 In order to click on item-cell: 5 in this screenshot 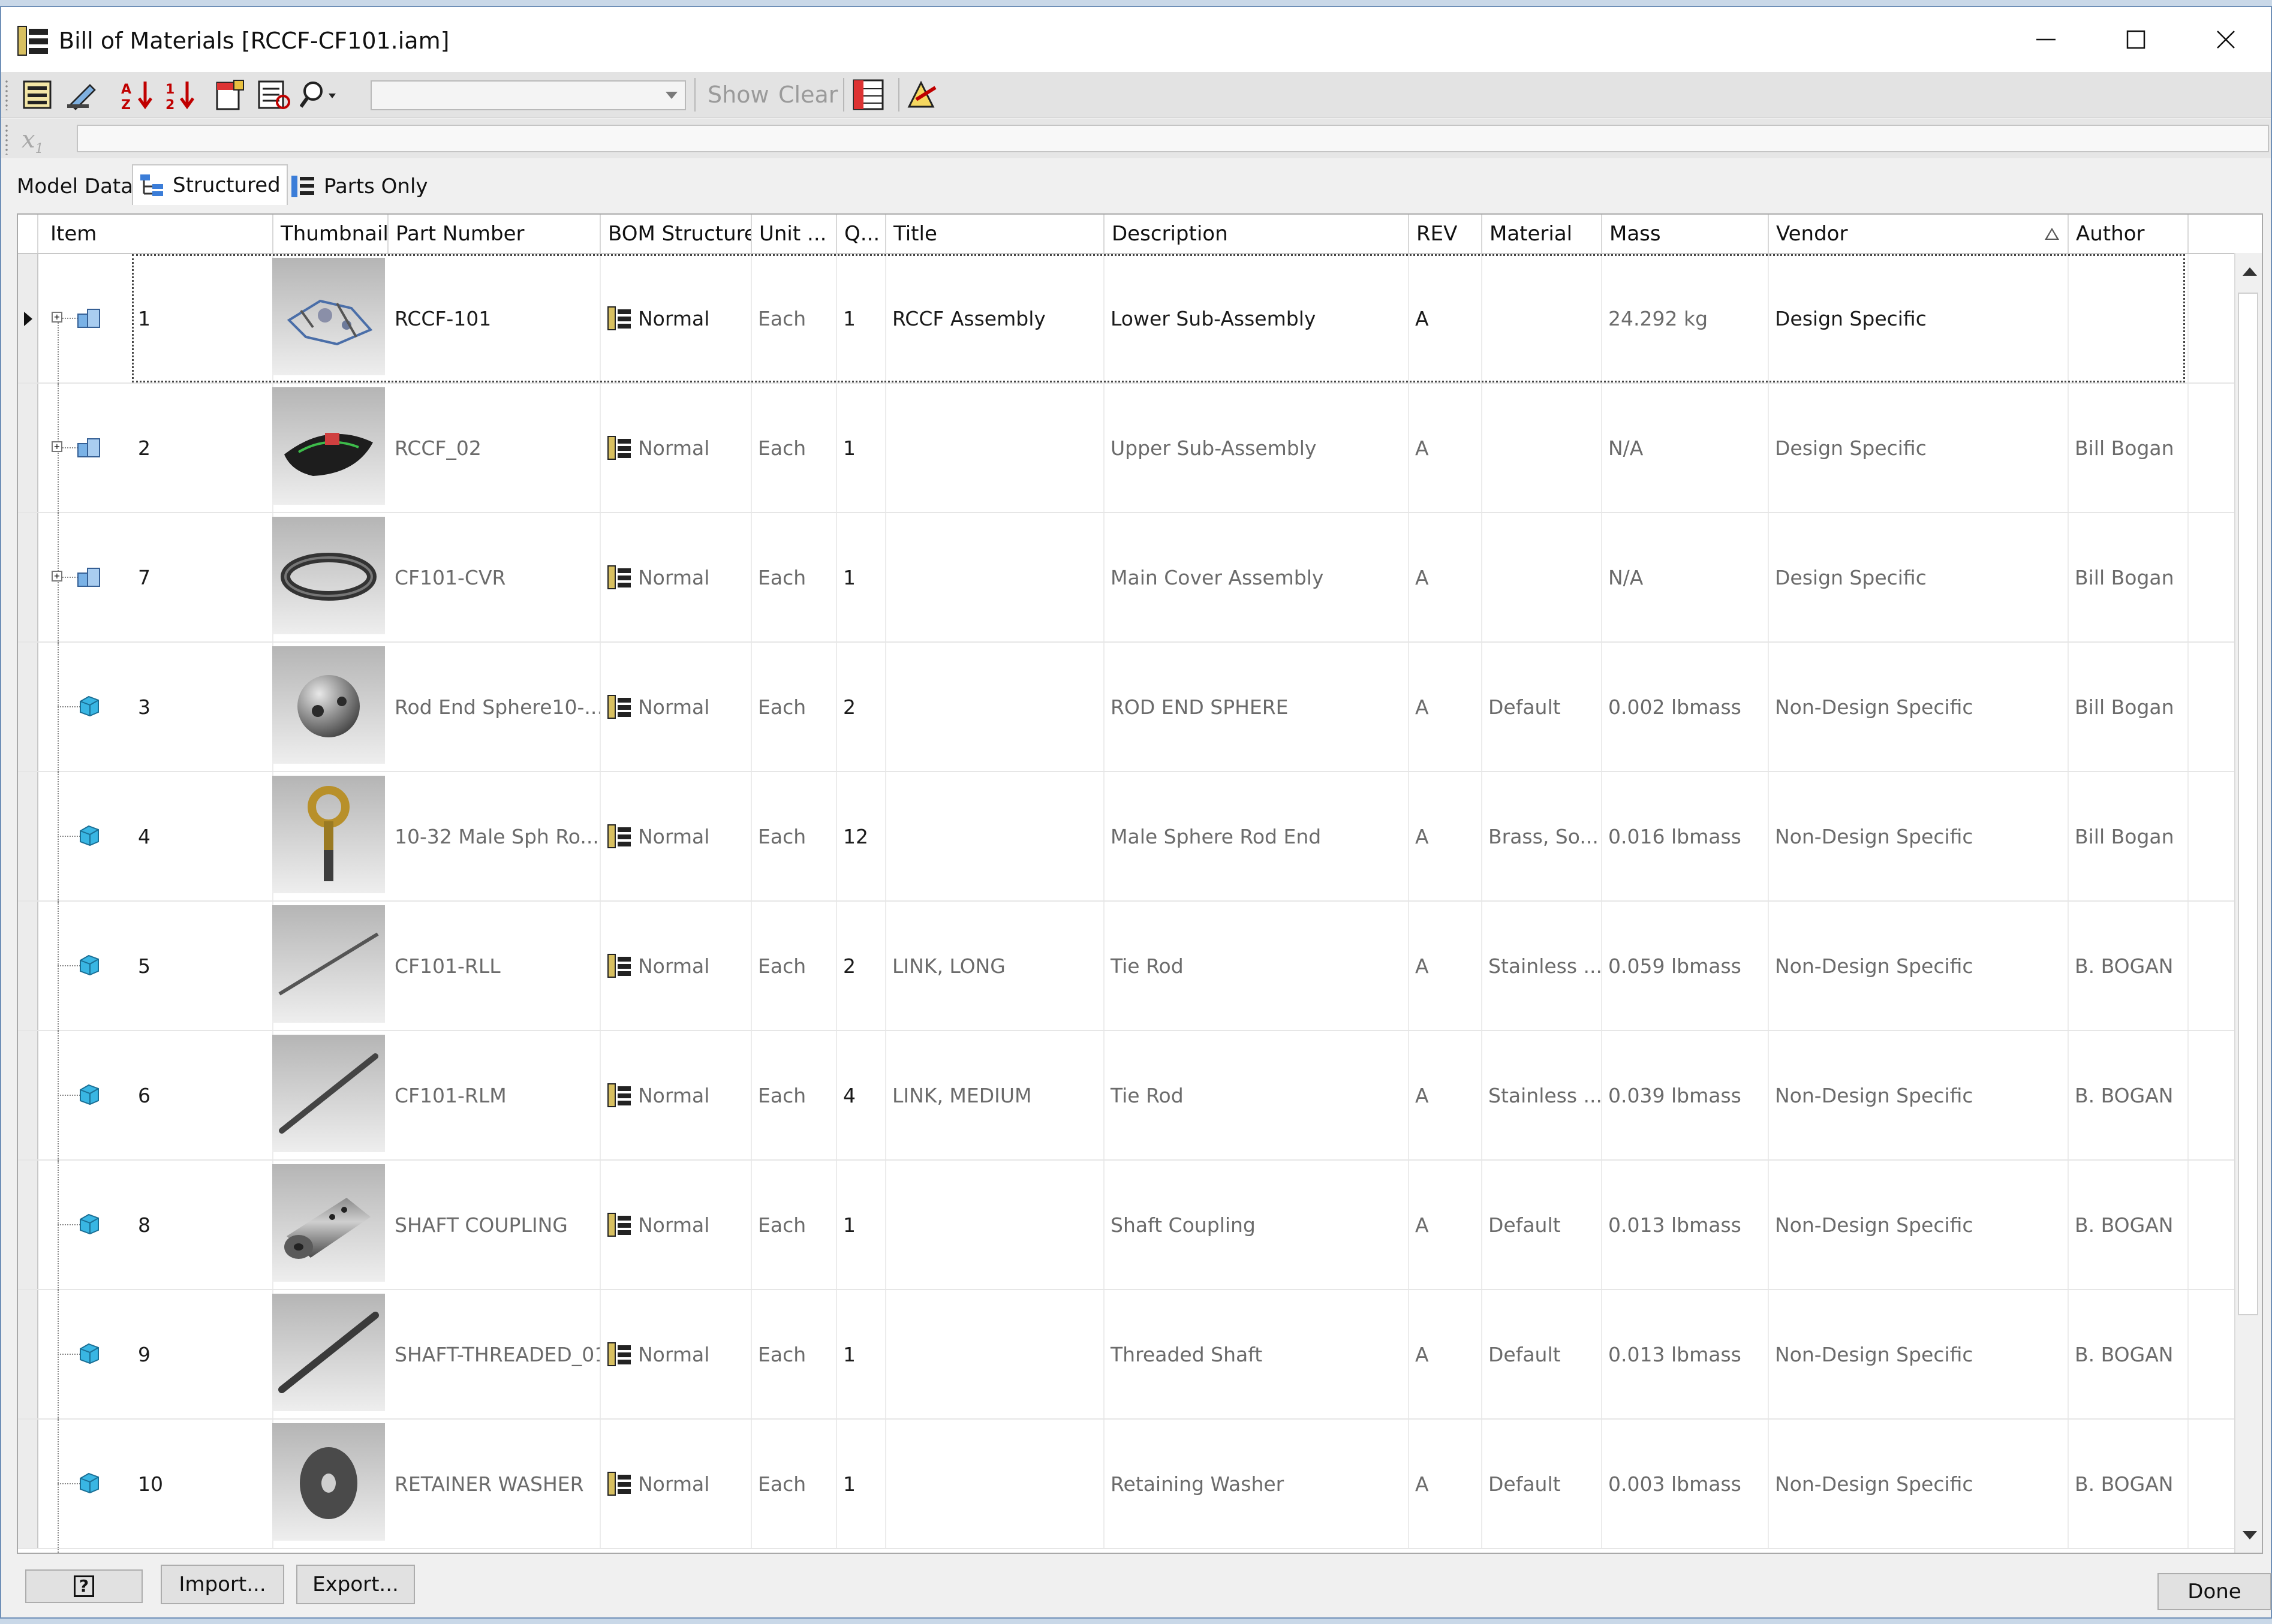, I will do `click(202, 966)`.